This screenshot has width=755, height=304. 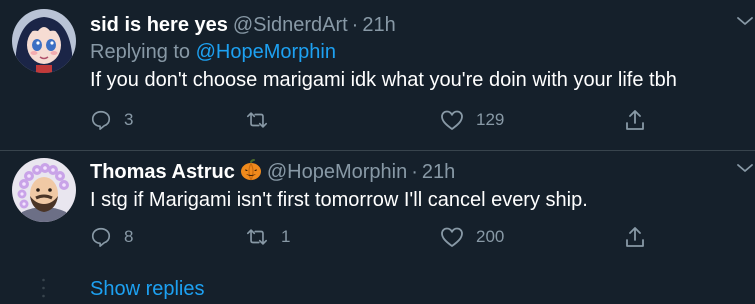 I want to click on like-button: 200, so click(x=472, y=237).